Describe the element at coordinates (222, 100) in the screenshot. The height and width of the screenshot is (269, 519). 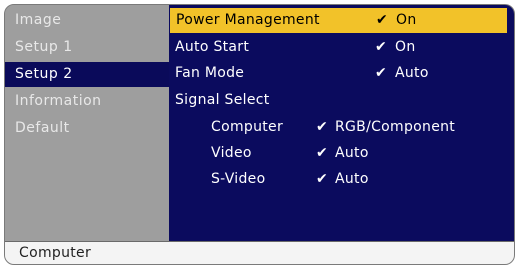
I see `setting-section-label: Signal Select` at that location.